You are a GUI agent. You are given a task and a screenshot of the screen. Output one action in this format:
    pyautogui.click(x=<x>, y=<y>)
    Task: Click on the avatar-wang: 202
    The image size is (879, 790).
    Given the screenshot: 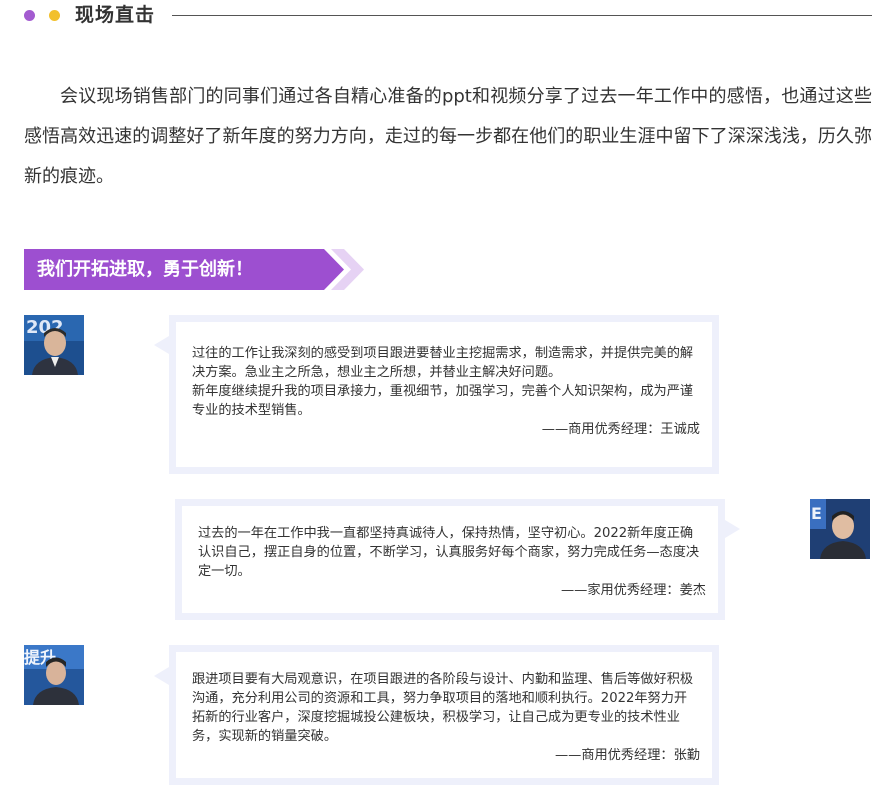 What is the action you would take?
    pyautogui.click(x=54, y=345)
    